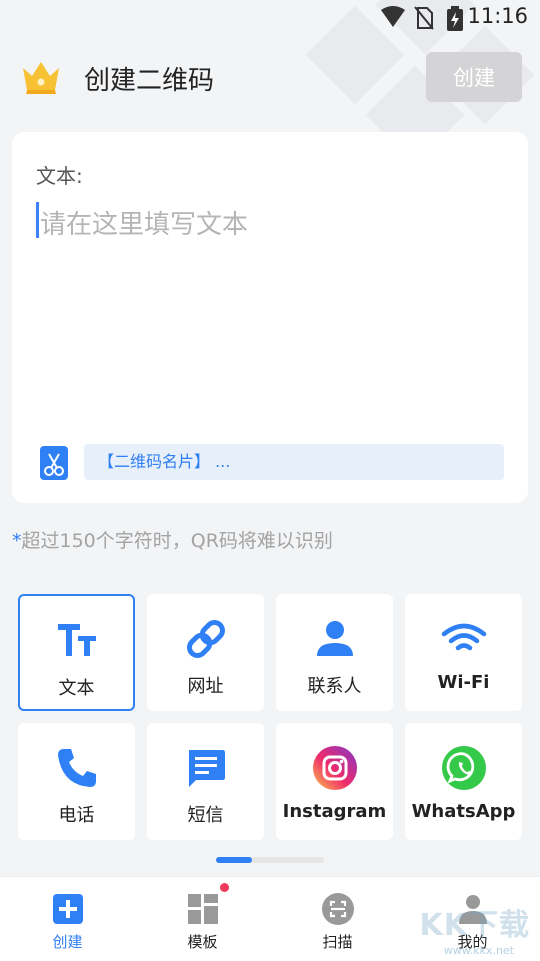 Image resolution: width=540 pixels, height=961 pixels. Describe the element at coordinates (67, 909) in the screenshot. I see `create-plus-icon` at that location.